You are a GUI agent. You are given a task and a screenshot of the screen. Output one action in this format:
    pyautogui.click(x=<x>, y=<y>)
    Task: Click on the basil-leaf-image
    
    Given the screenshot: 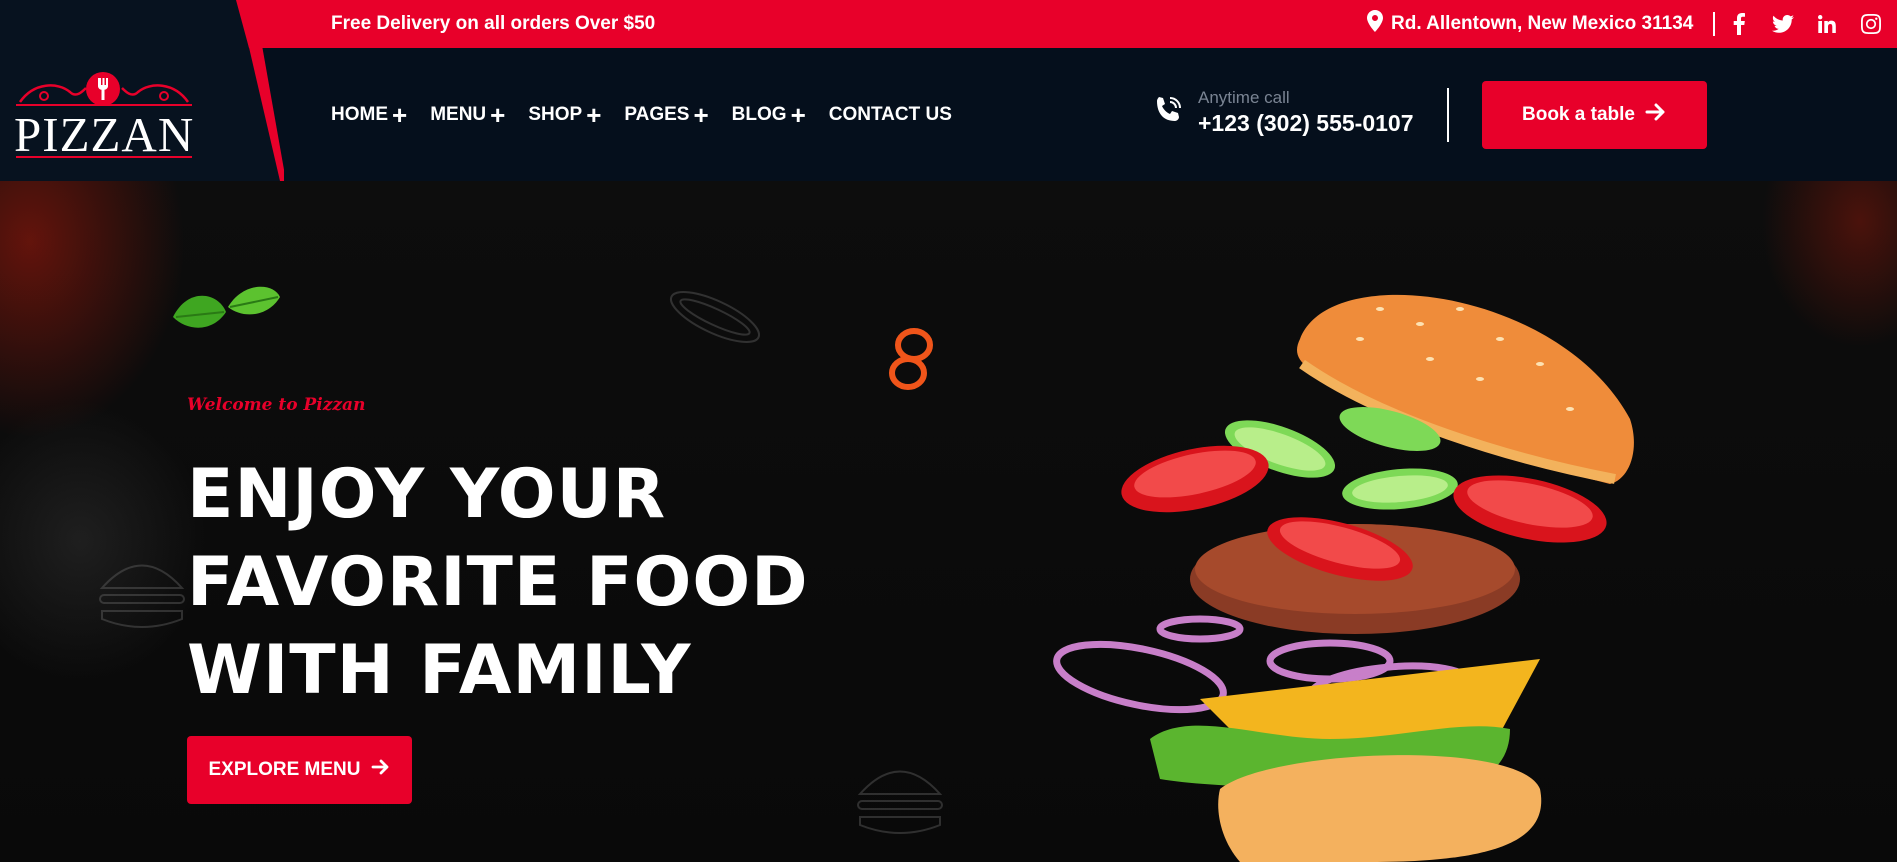 What is the action you would take?
    pyautogui.click(x=226, y=307)
    